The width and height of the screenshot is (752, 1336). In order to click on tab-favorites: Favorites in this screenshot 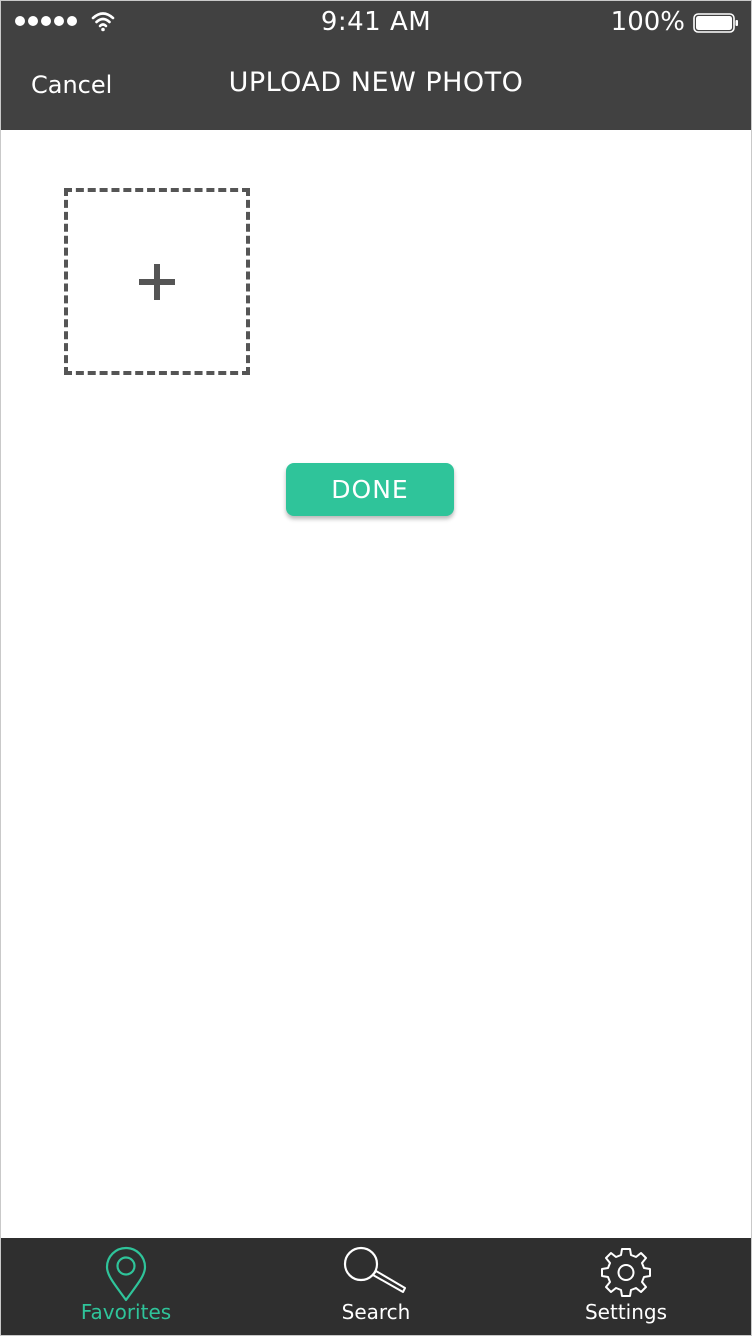, I will do `click(126, 1286)`.